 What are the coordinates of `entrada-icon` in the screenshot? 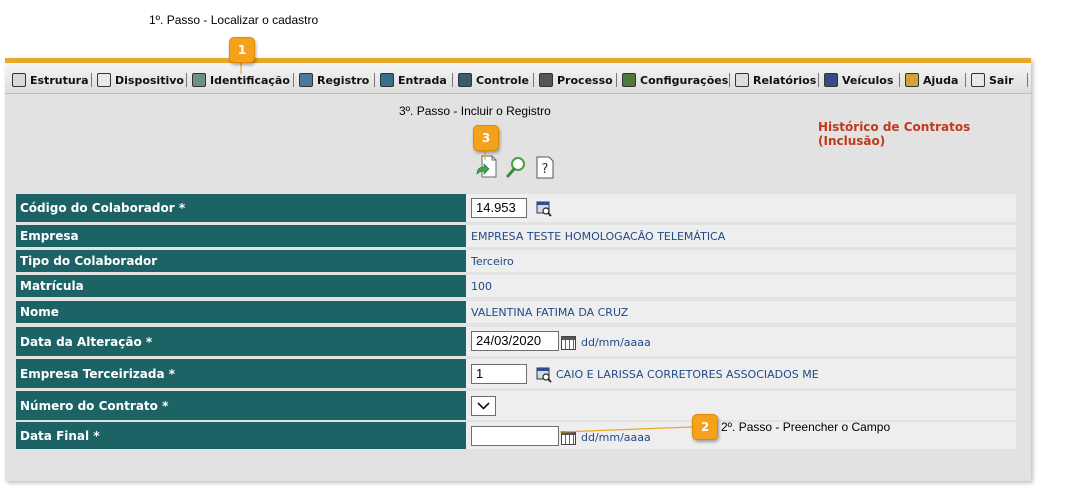 It's located at (387, 80).